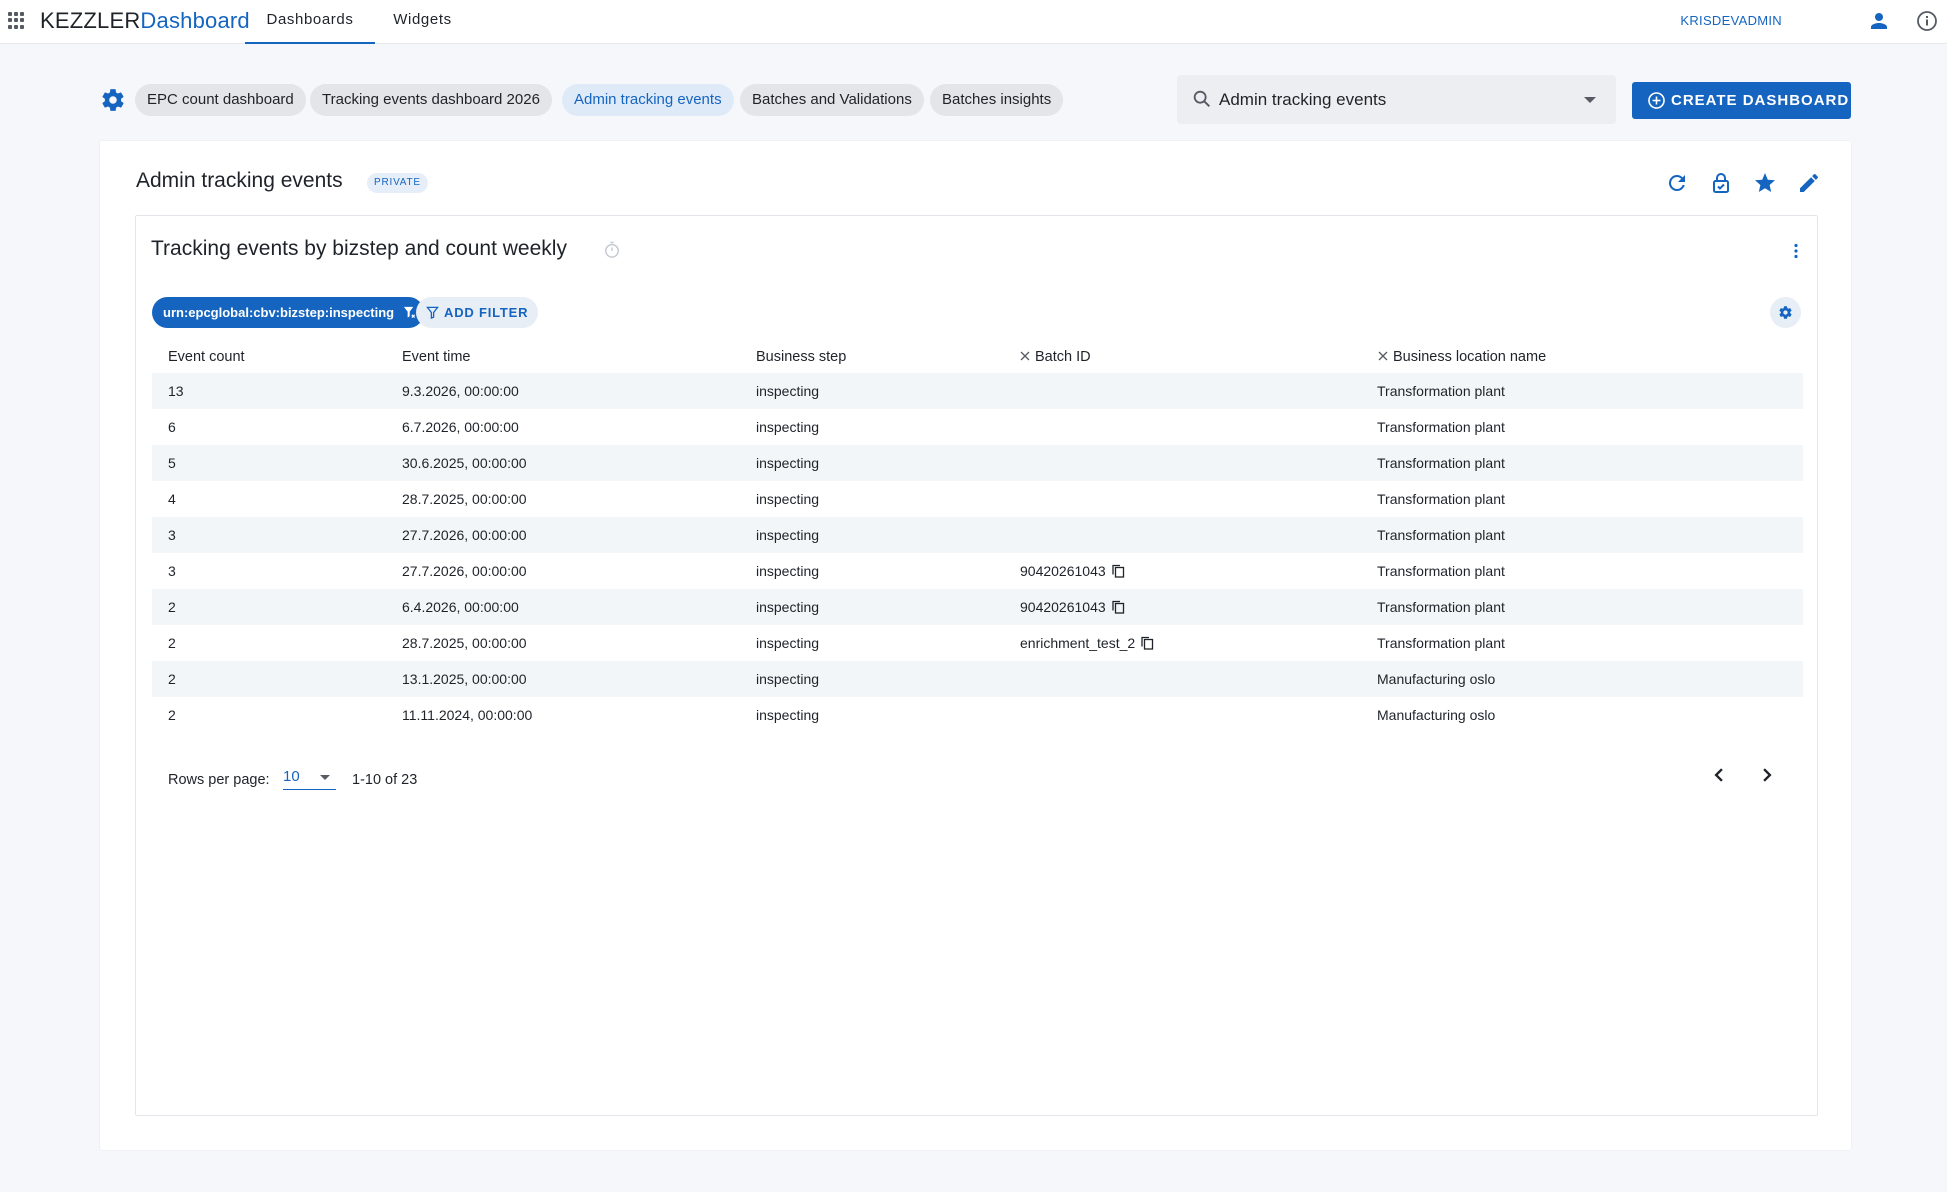 Image resolution: width=1947 pixels, height=1192 pixels. I want to click on column-header-label: Business location name, so click(1470, 357).